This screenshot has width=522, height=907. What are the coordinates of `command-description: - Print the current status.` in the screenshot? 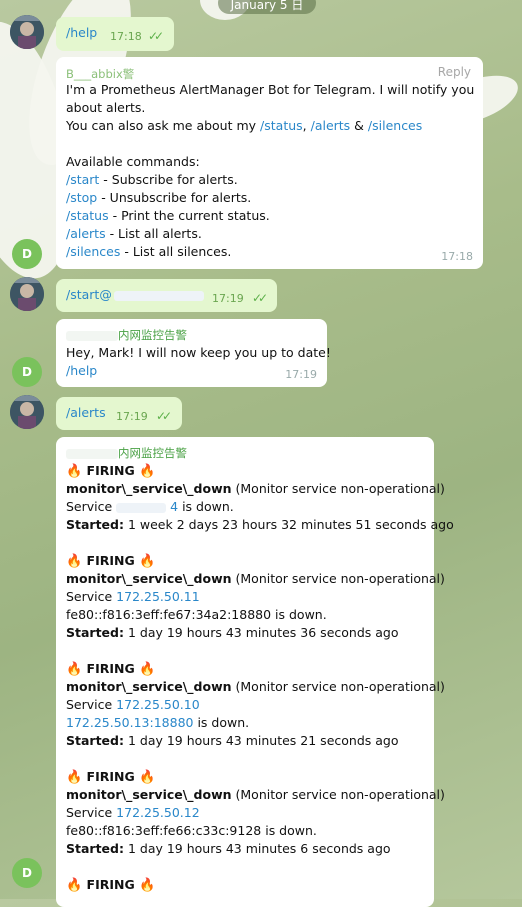 It's located at (189, 215).